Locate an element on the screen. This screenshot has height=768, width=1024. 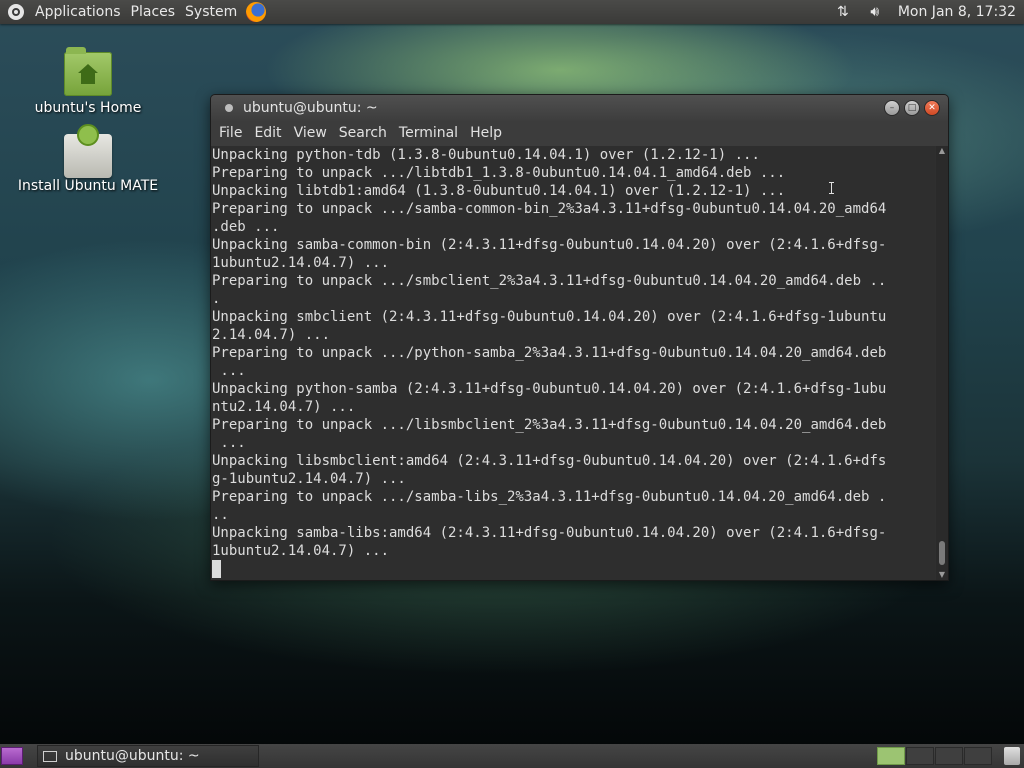
maximize-button: □ is located at coordinates (912, 108).